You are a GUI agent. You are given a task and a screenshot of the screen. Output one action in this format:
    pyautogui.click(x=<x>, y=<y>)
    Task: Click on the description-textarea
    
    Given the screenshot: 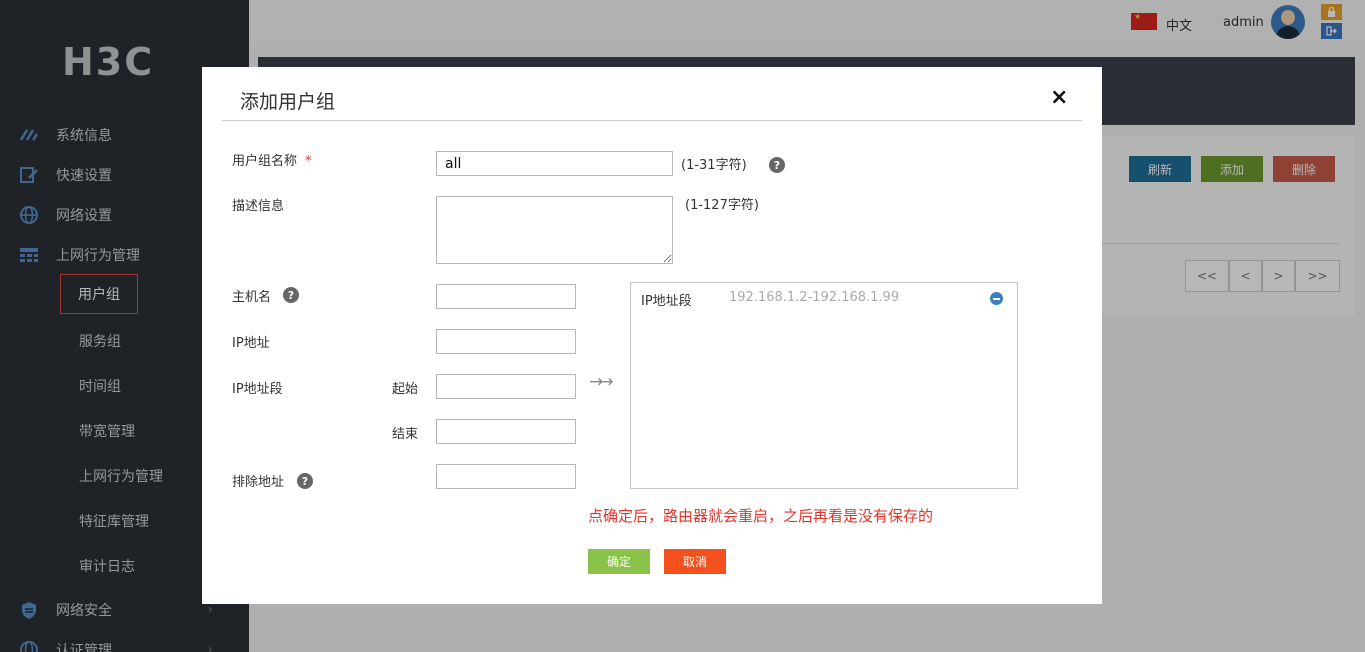 What is the action you would take?
    pyautogui.click(x=554, y=230)
    